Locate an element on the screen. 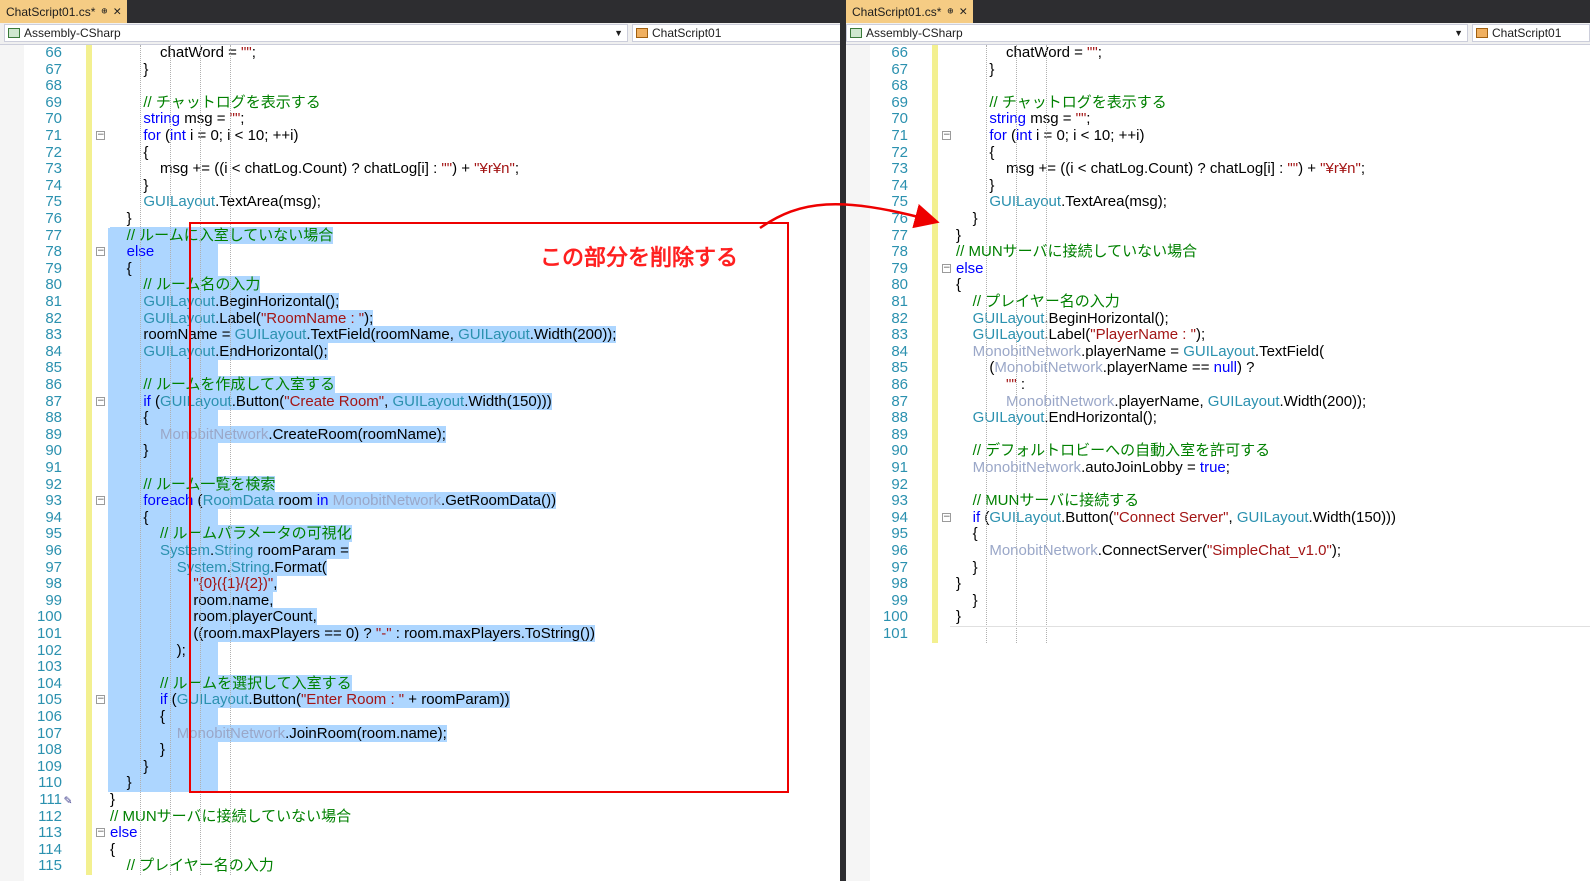  code-line: 83 GUILayout.Label("PlayerName : "); is located at coordinates (1218, 335).